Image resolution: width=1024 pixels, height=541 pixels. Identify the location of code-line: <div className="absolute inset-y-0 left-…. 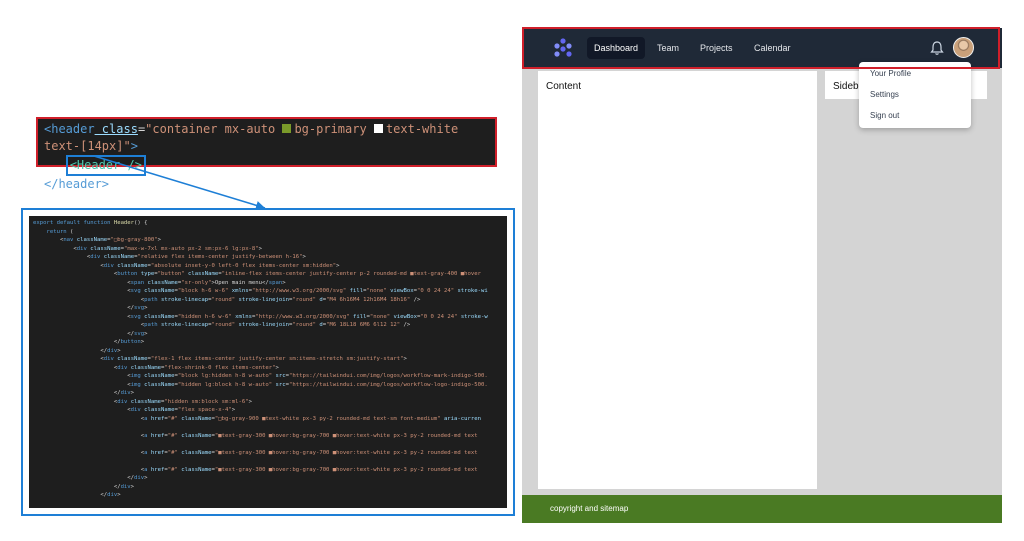
(186, 265).